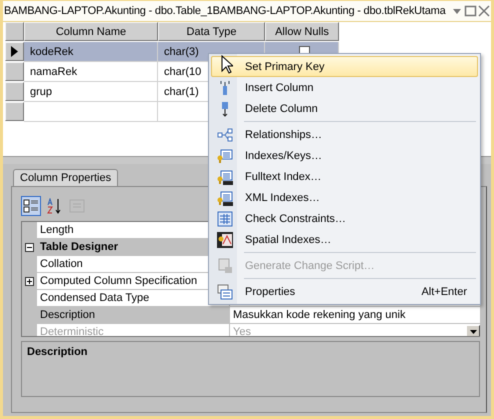 The width and height of the screenshot is (494, 419). I want to click on description-title: Description, so click(57, 352).